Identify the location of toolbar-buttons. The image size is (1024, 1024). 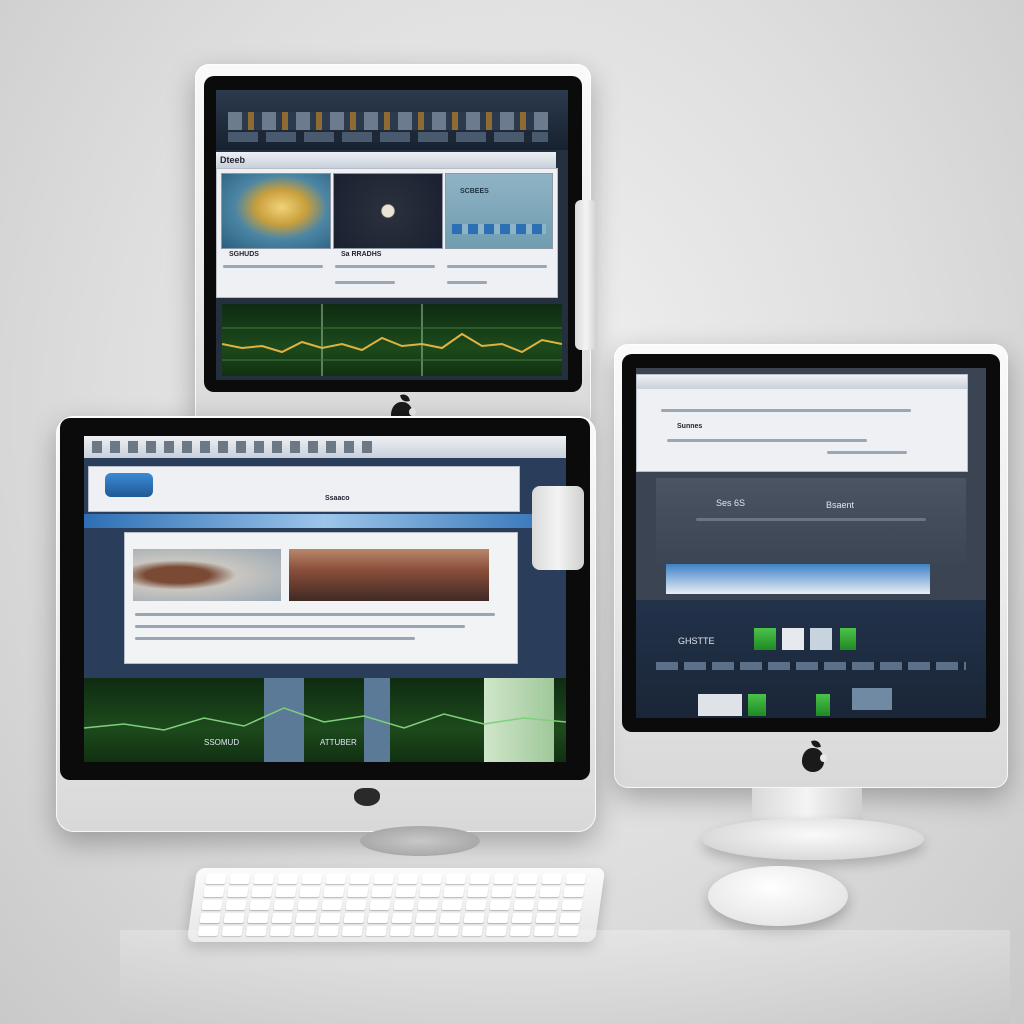
(232, 447).